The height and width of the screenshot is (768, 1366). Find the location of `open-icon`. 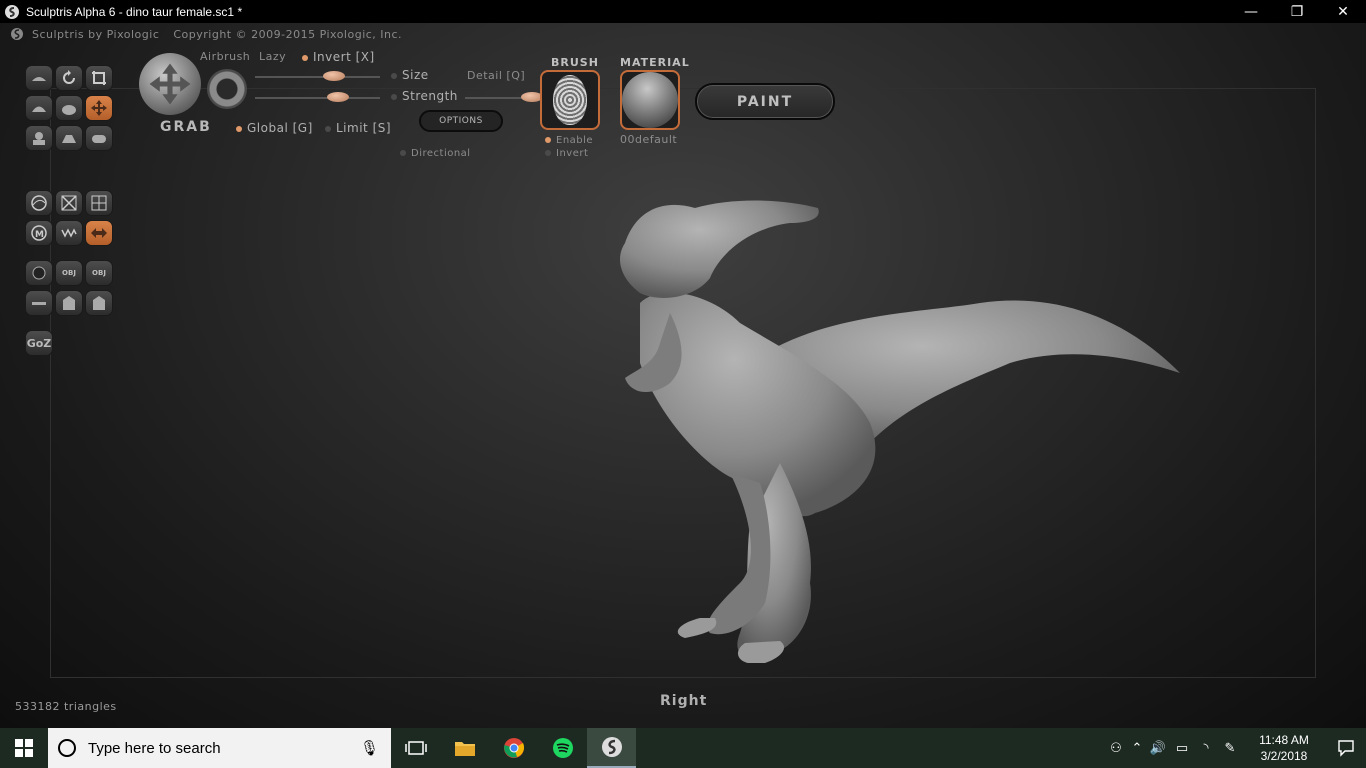

open-icon is located at coordinates (69, 303).